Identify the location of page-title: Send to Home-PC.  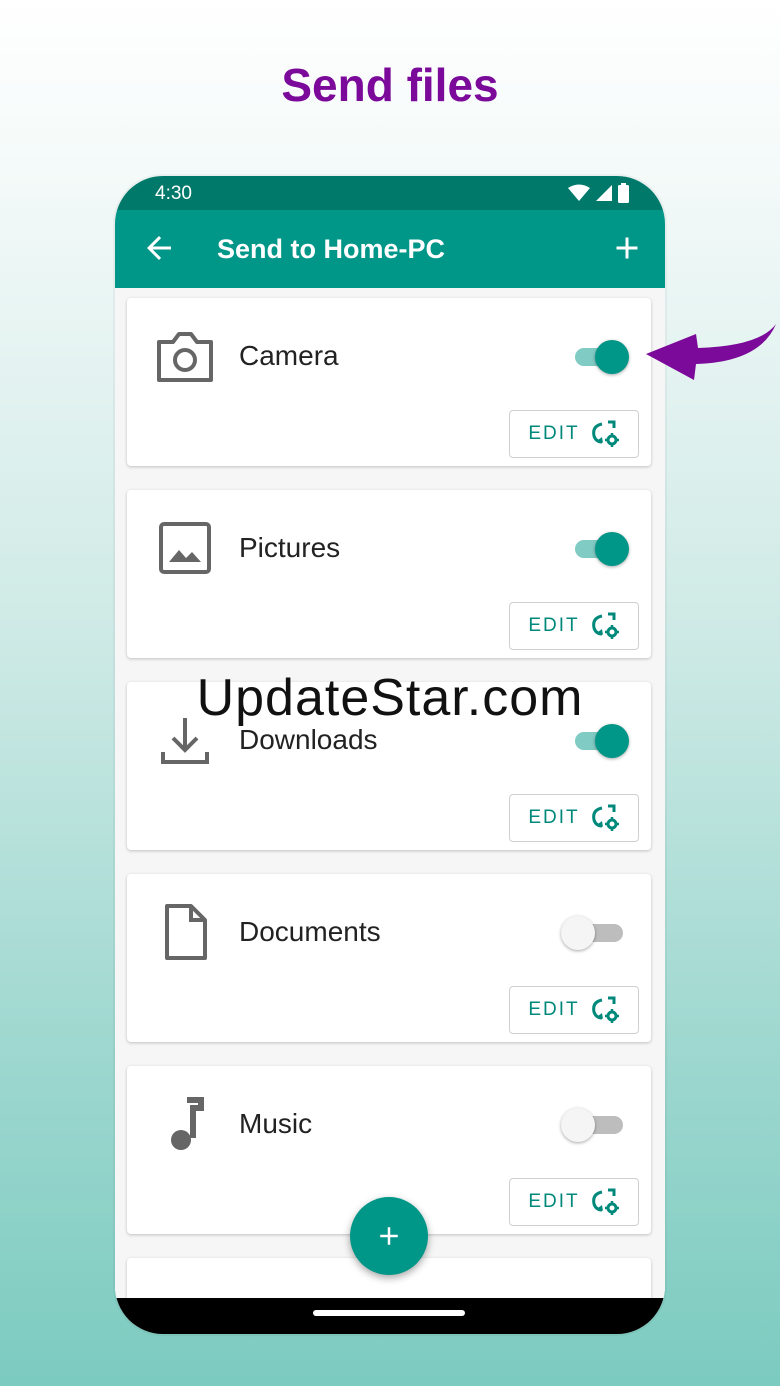
(331, 249).